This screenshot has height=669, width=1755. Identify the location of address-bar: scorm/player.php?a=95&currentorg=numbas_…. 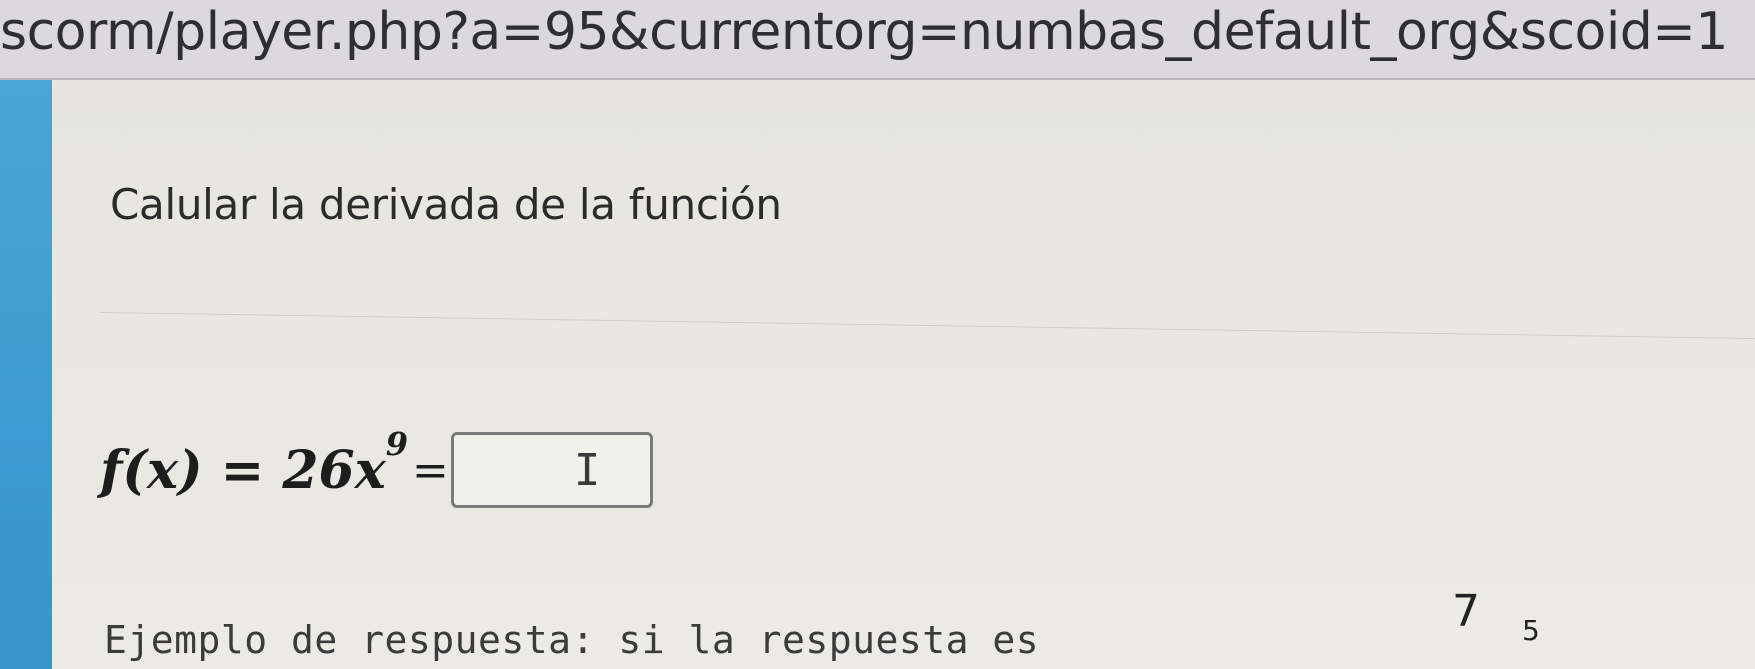
(877, 40).